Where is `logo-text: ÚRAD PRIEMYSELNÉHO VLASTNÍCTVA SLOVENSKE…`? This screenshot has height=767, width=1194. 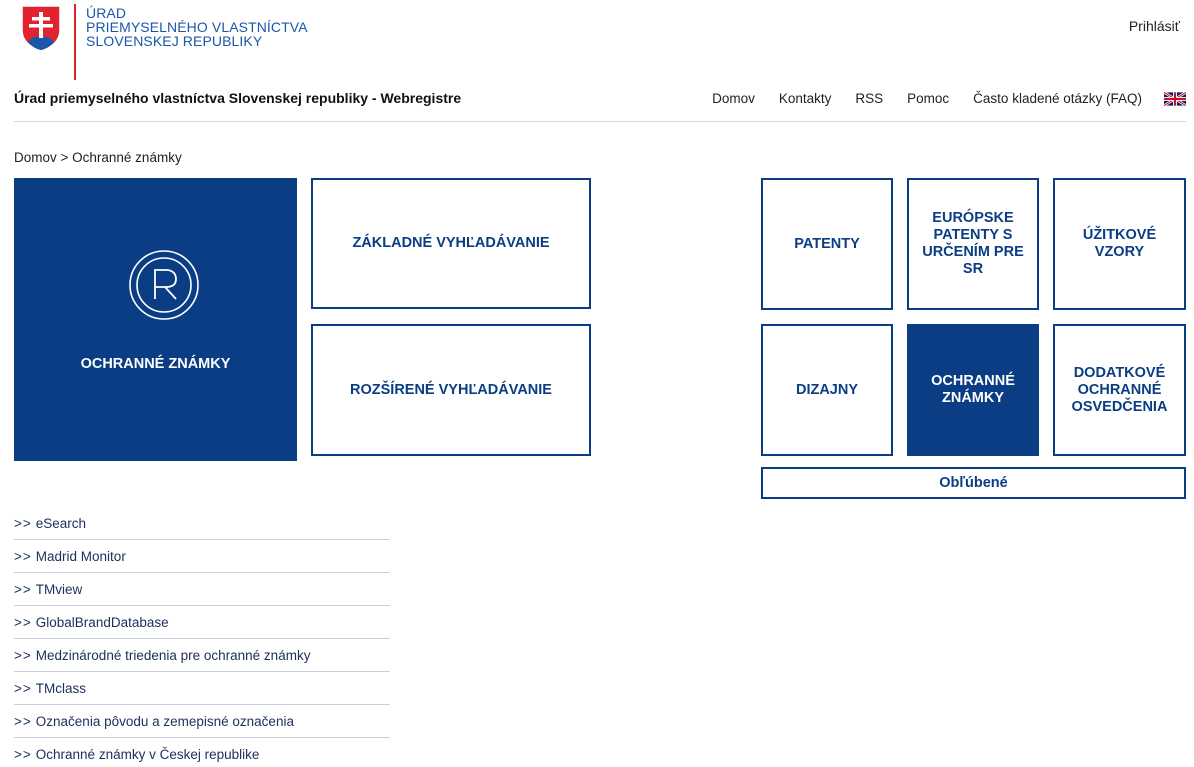
logo-text: ÚRAD PRIEMYSELNÉHO VLASTNÍCTVA SLOVENSKE… is located at coordinates (197, 27).